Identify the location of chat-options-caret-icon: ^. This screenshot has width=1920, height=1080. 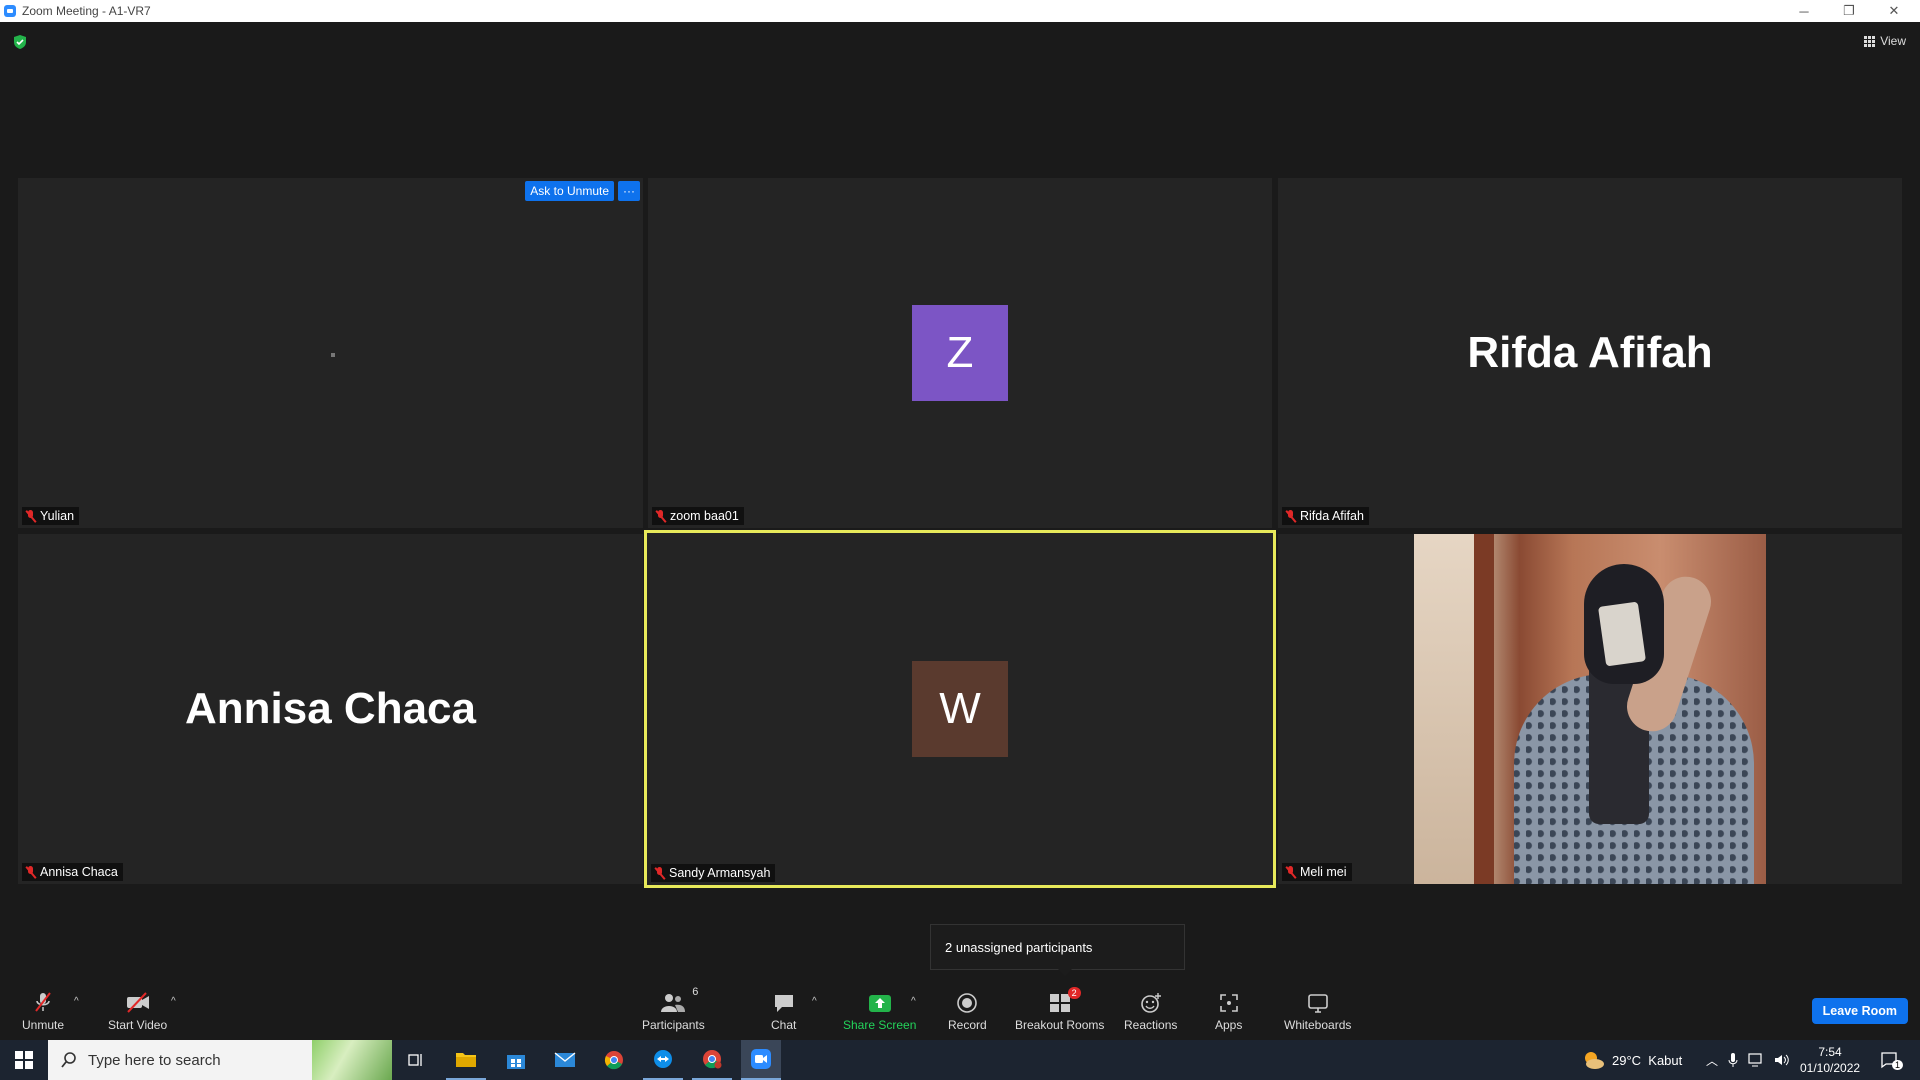
(814, 1001).